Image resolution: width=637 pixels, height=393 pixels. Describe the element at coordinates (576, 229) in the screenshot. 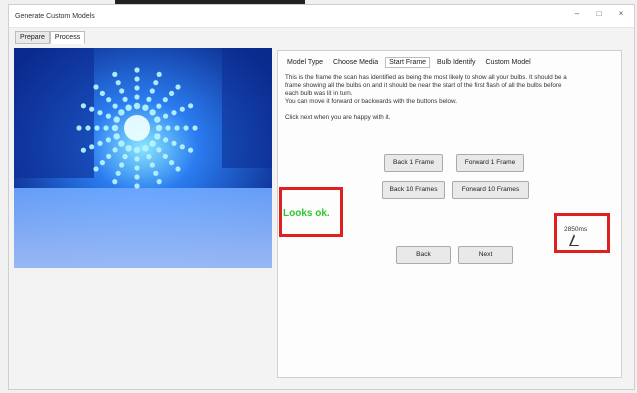

I see `timecode-text: 2850ms` at that location.